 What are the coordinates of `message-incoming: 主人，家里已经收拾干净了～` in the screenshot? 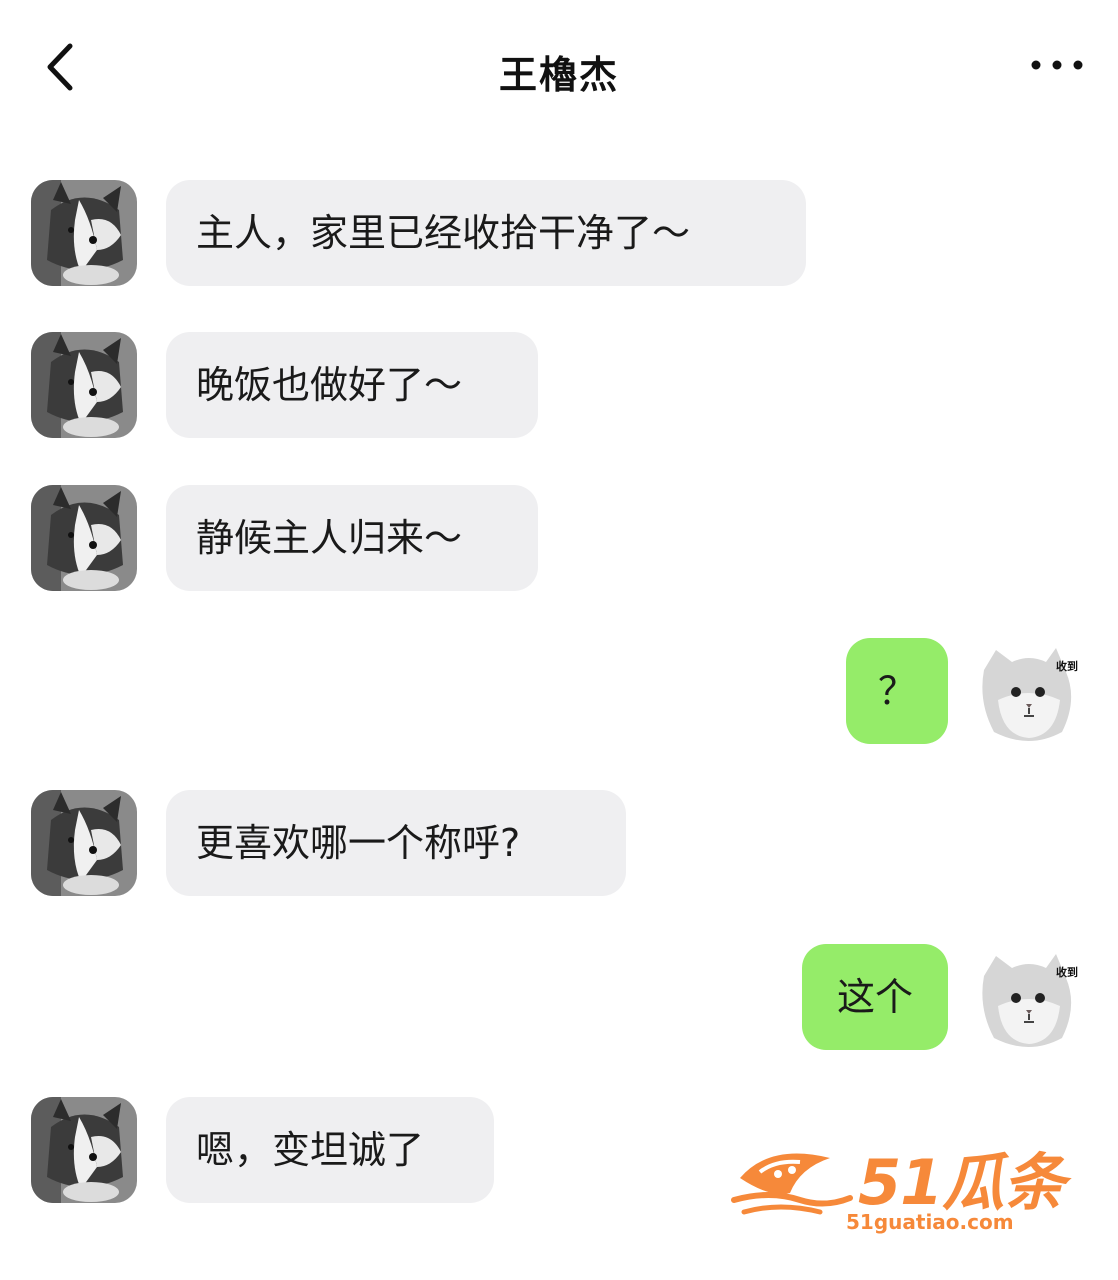 It's located at (486, 233).